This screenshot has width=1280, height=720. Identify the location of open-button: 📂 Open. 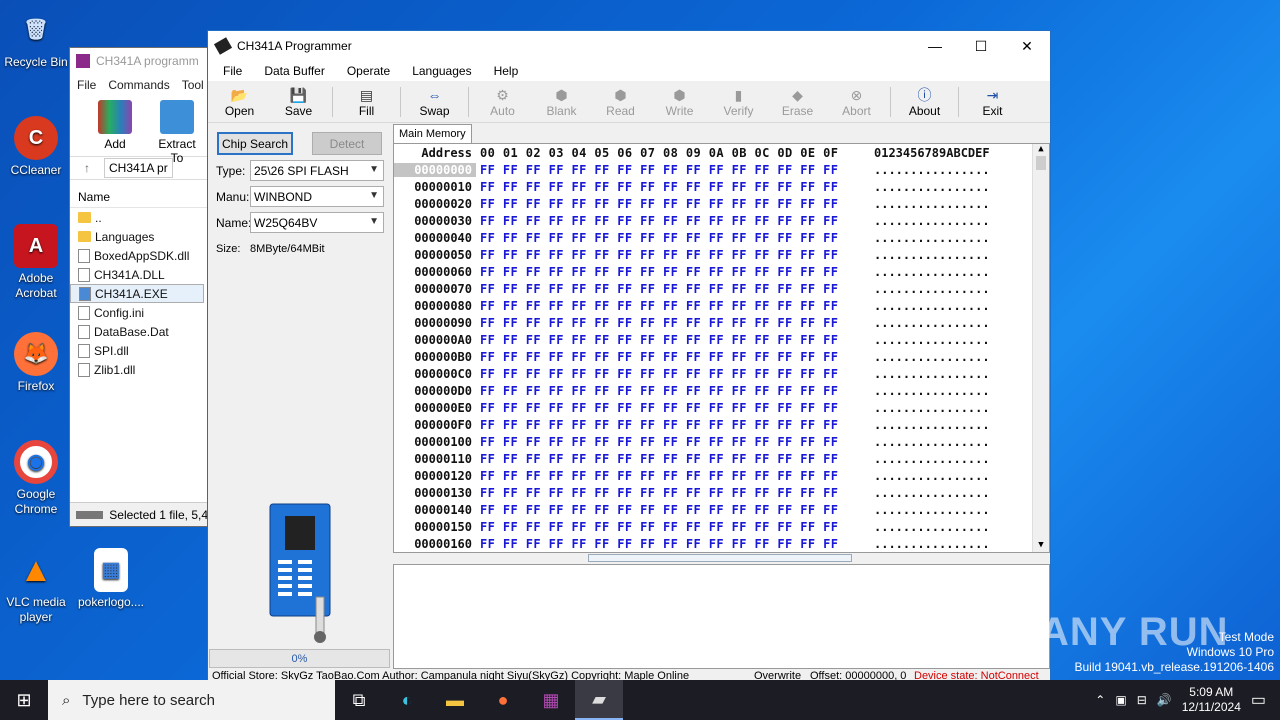
(239, 102).